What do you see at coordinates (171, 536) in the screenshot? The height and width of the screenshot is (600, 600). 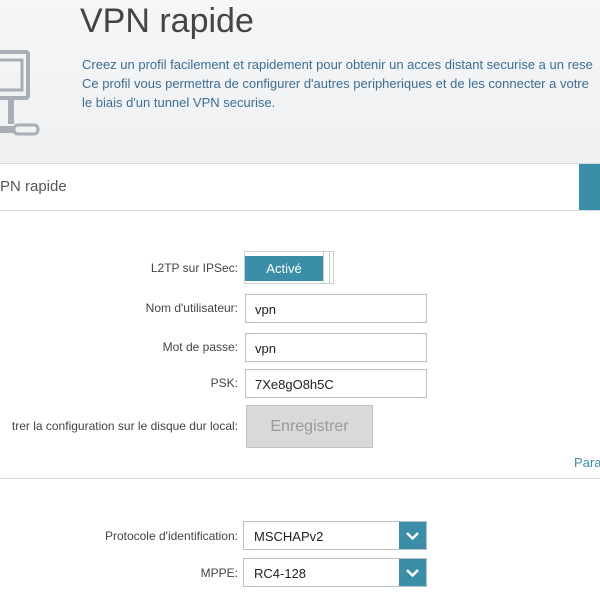 I see `auth-protocol-label: Protocole d'identification:` at bounding box center [171, 536].